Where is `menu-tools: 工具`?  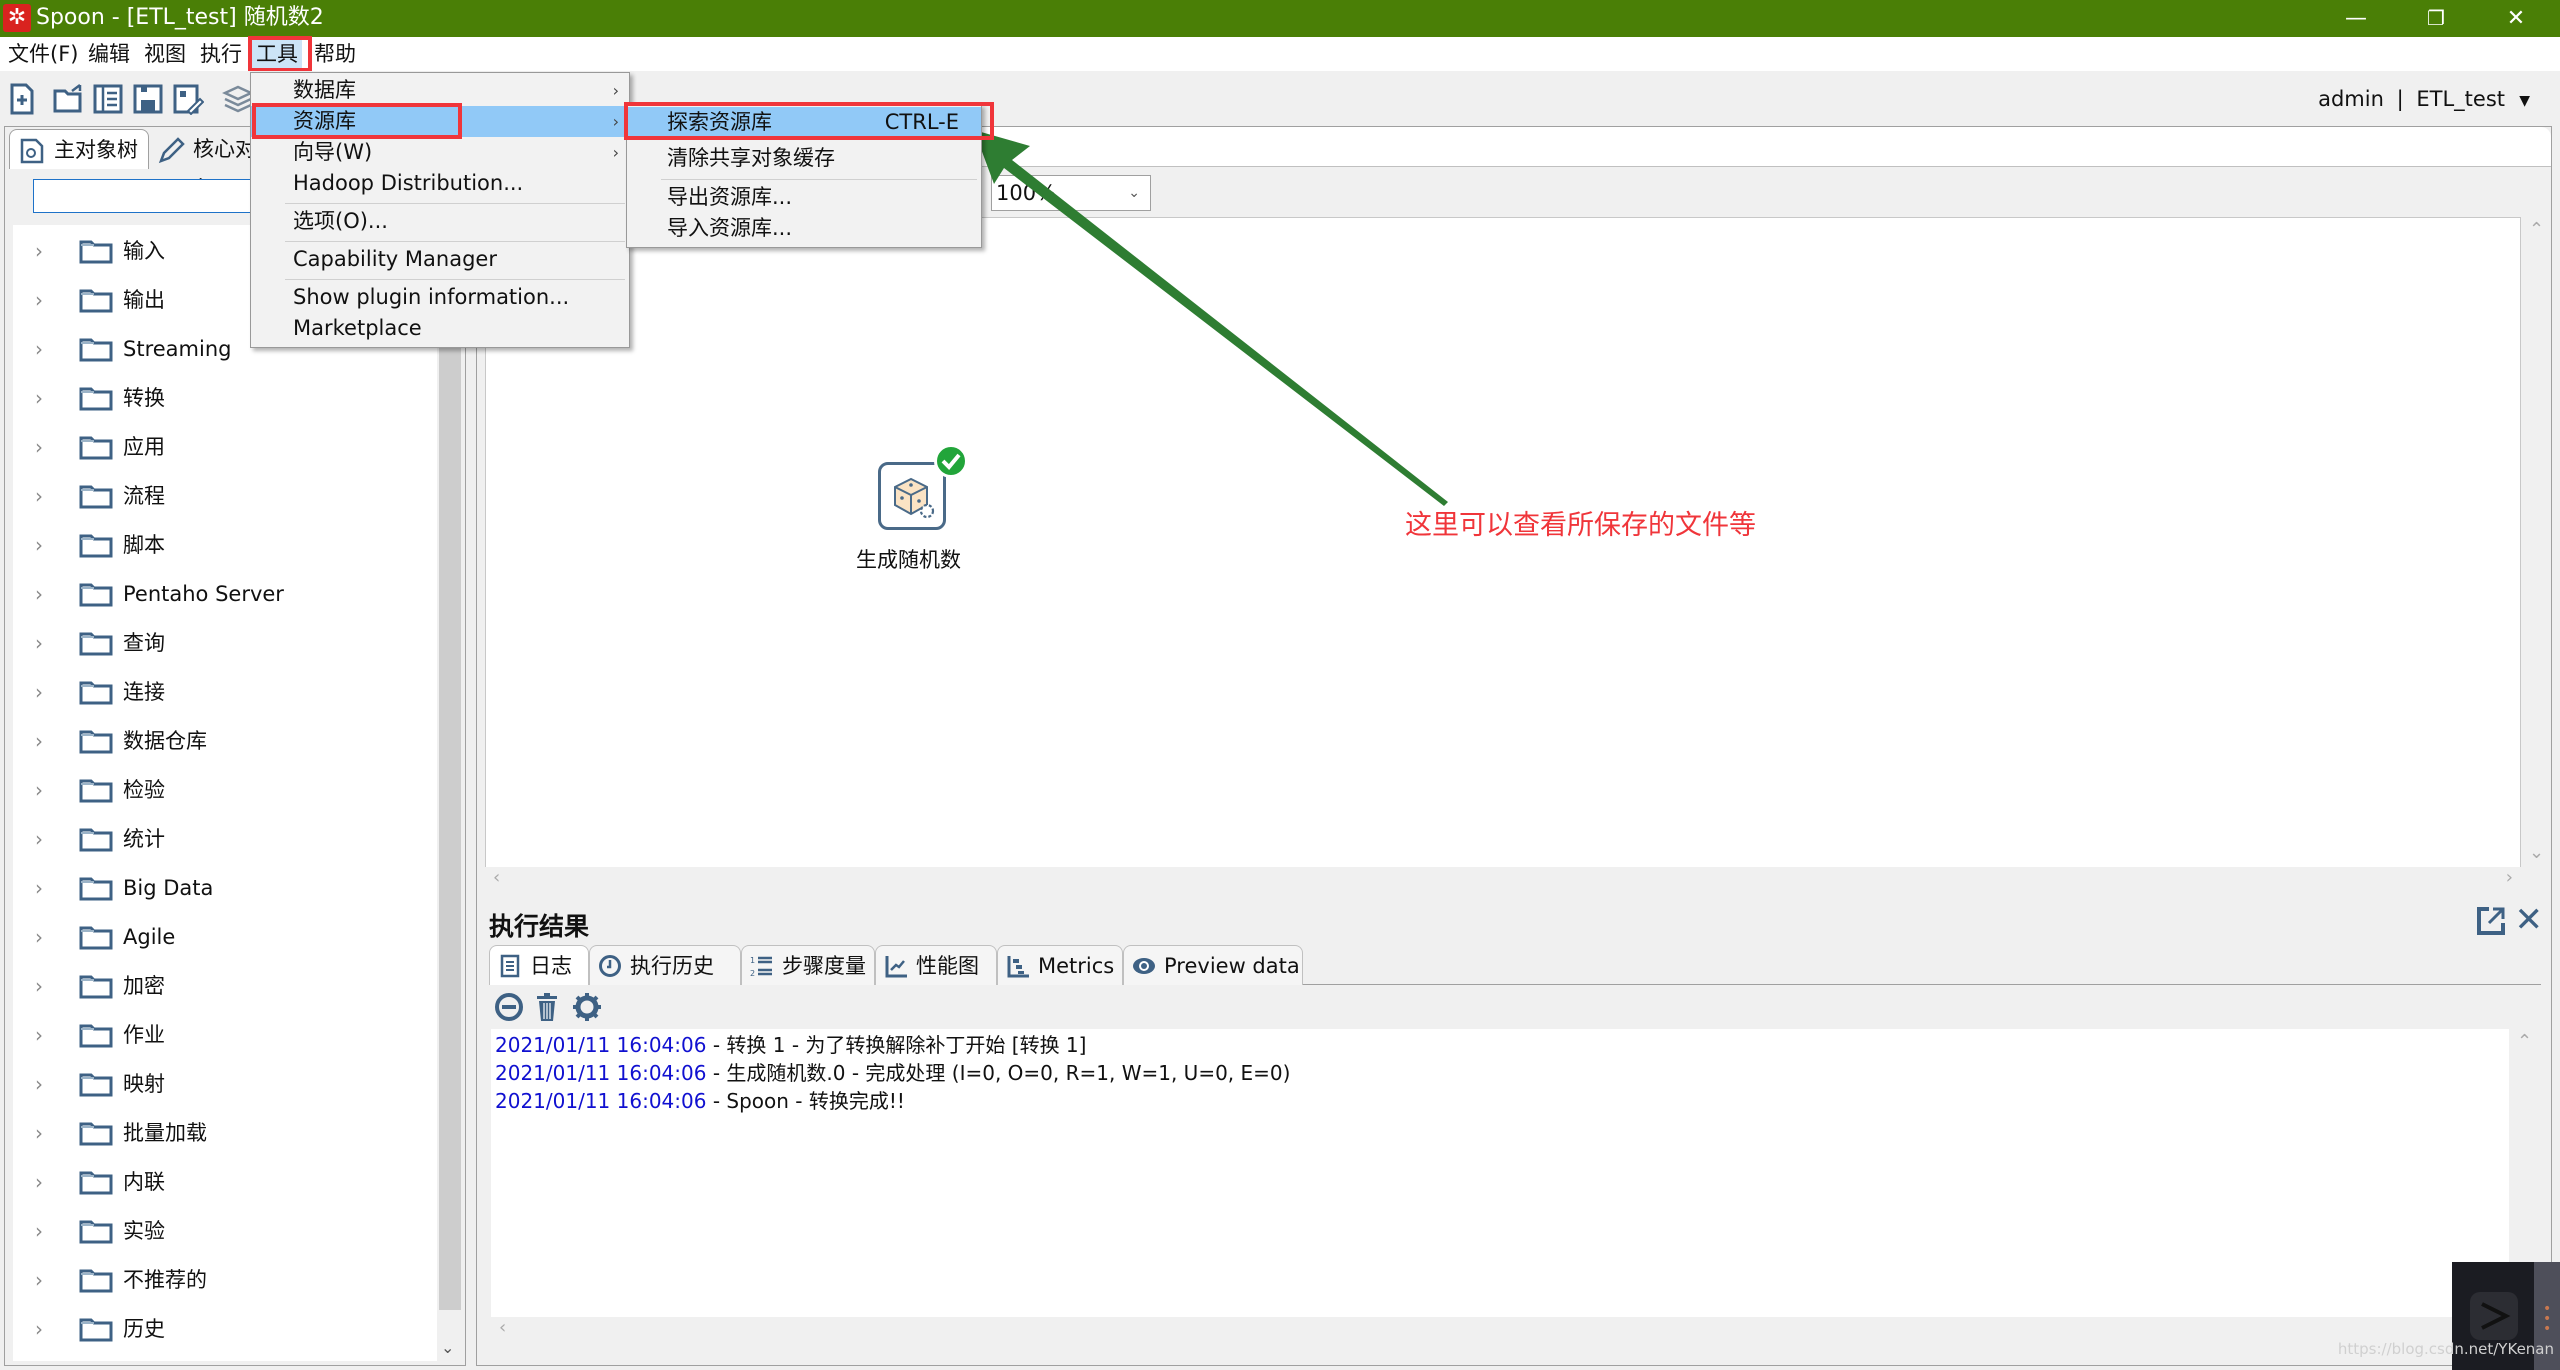 menu-tools: 工具 is located at coordinates (277, 54).